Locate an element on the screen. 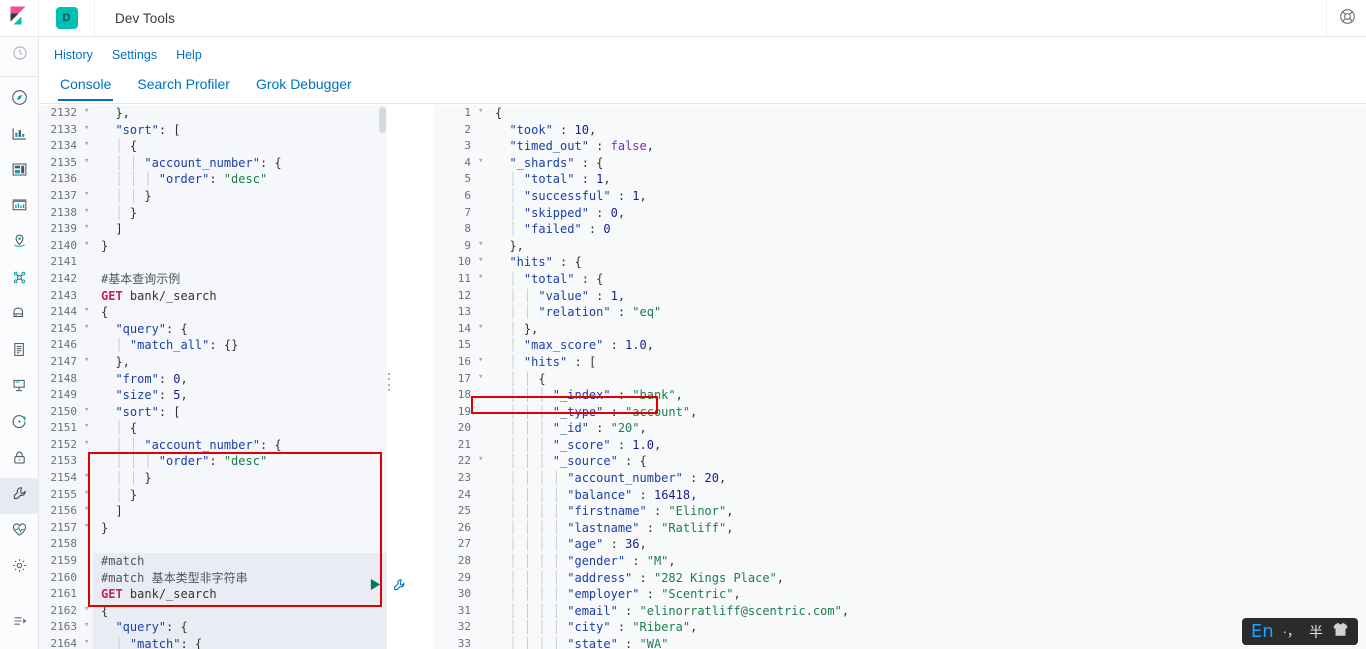  editor-line-row: 2163 ▾ "query": { is located at coordinates (213, 627).